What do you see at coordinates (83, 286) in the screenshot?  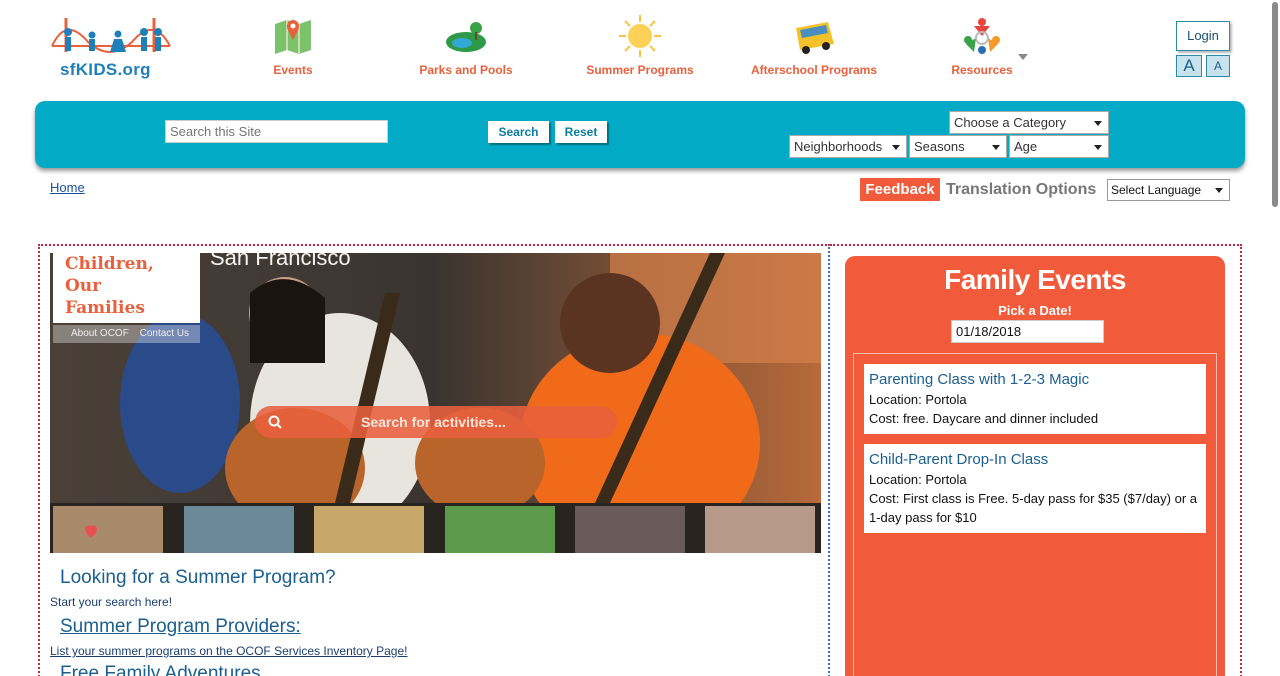 I see `logo-line: Our` at bounding box center [83, 286].